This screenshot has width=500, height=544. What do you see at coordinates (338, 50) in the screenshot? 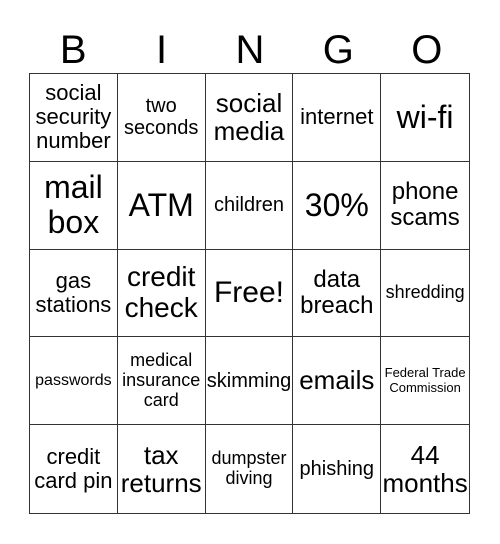
I see `header-letter-g: G` at bounding box center [338, 50].